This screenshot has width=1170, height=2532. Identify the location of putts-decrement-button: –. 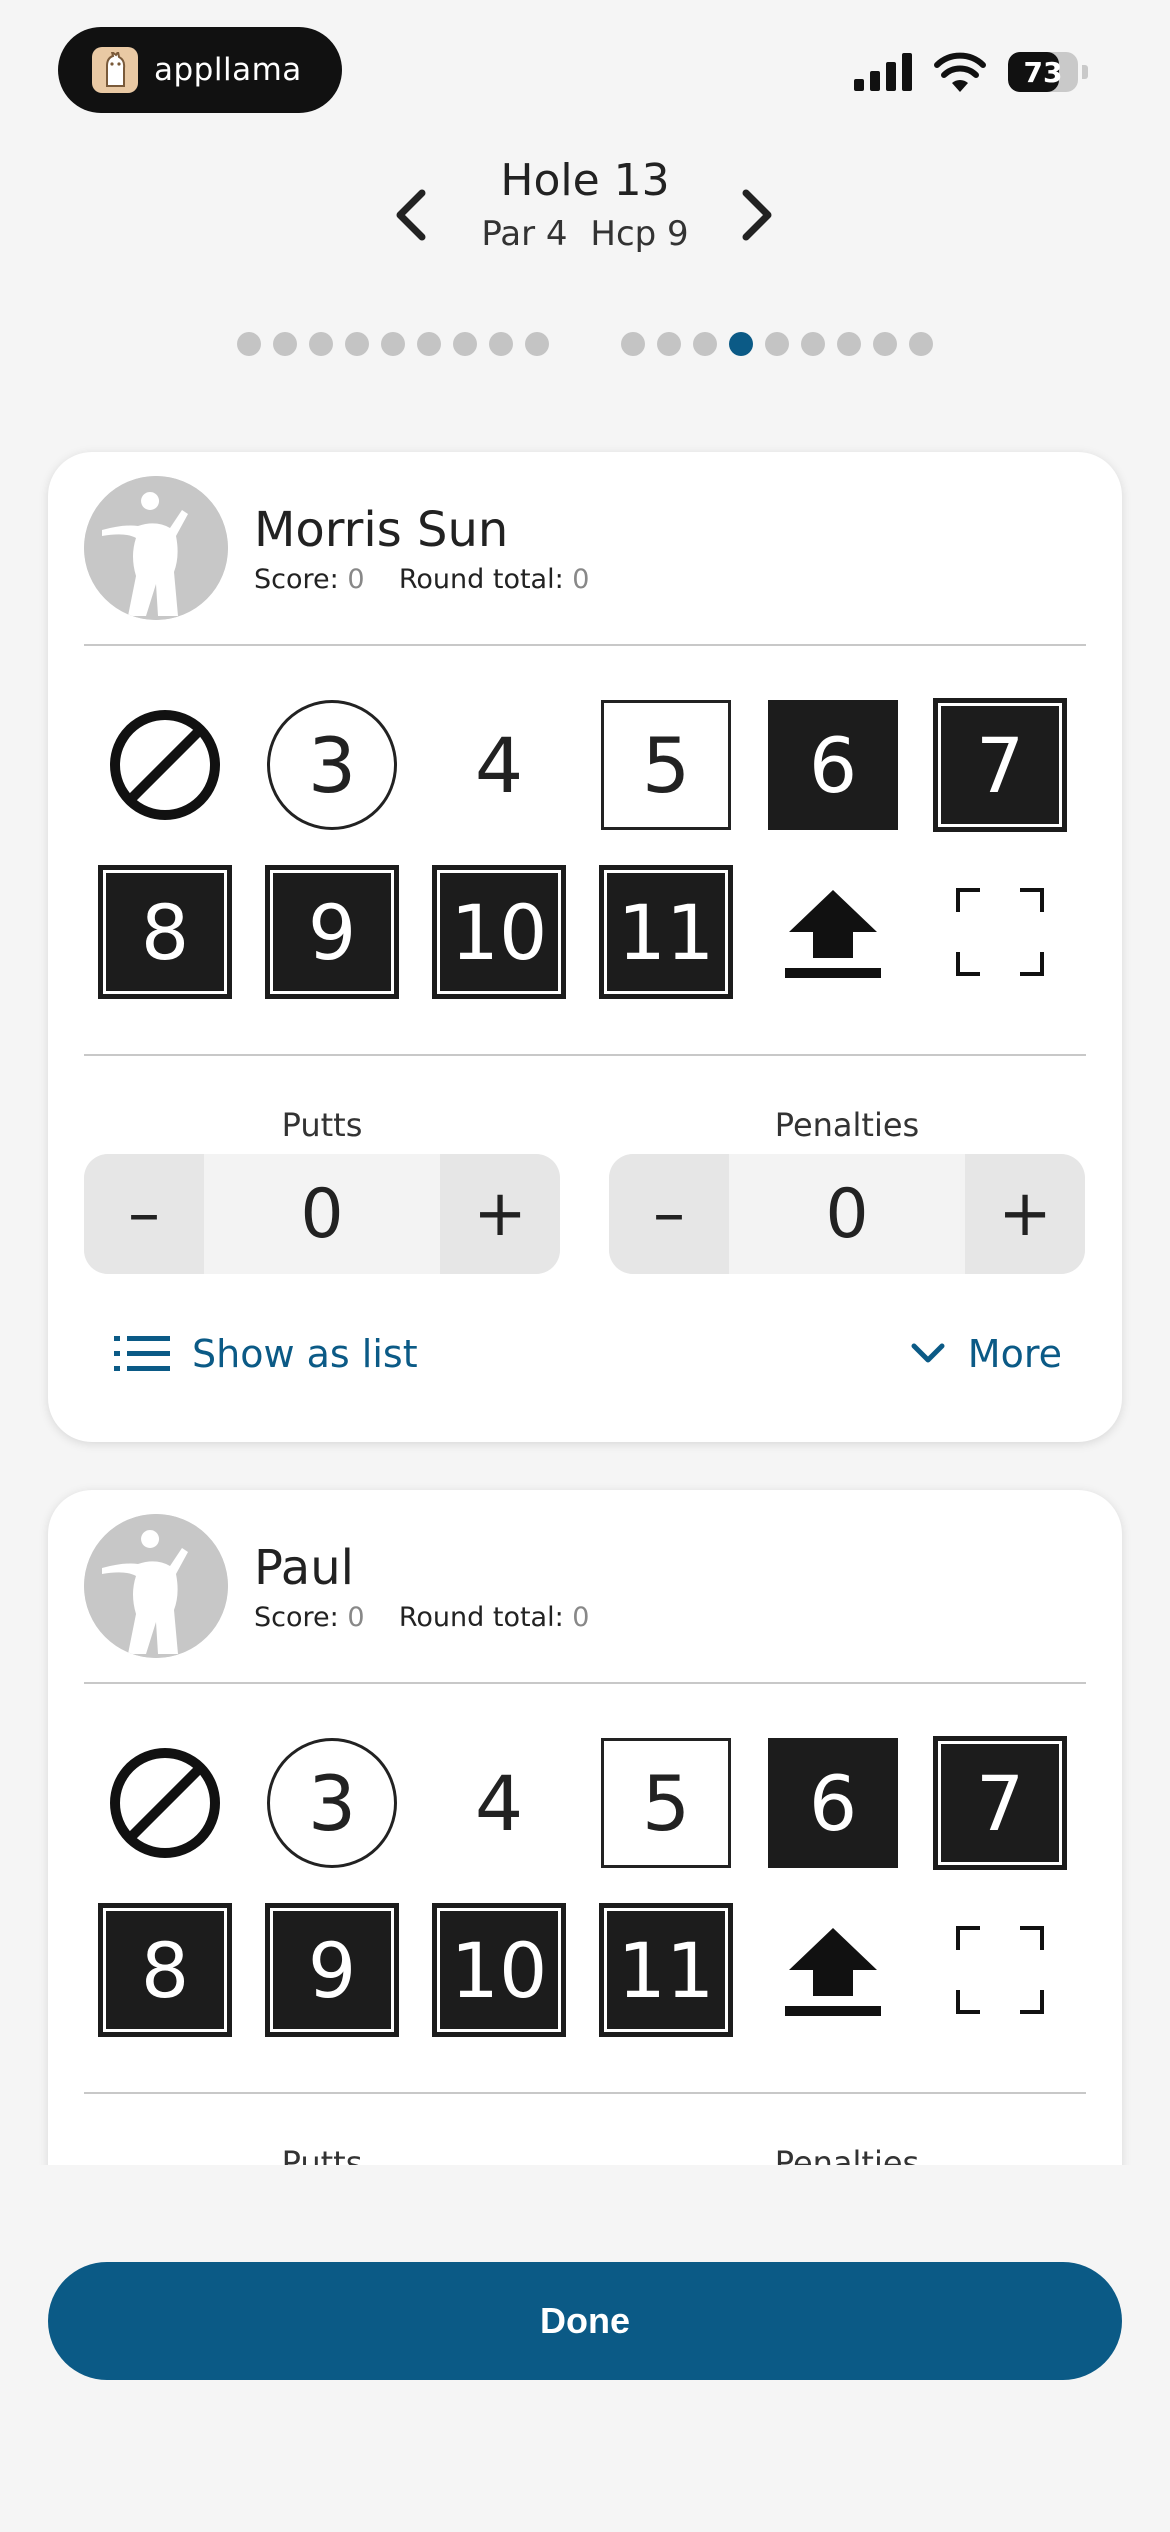
(144, 1214).